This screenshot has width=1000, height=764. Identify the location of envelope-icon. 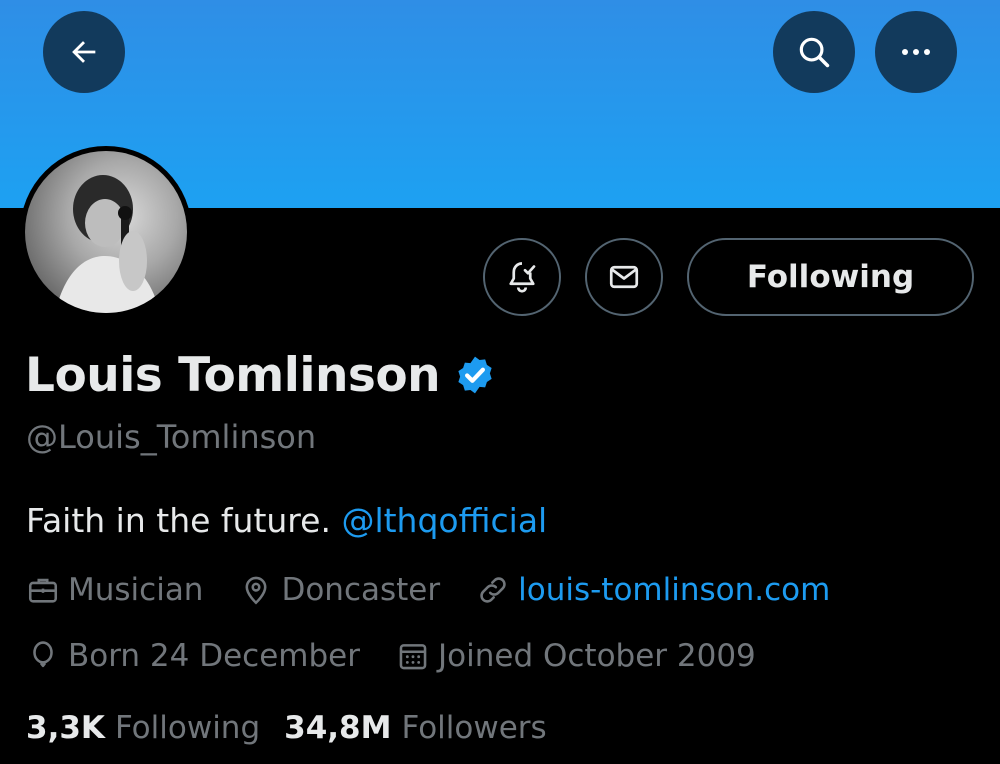
(624, 277).